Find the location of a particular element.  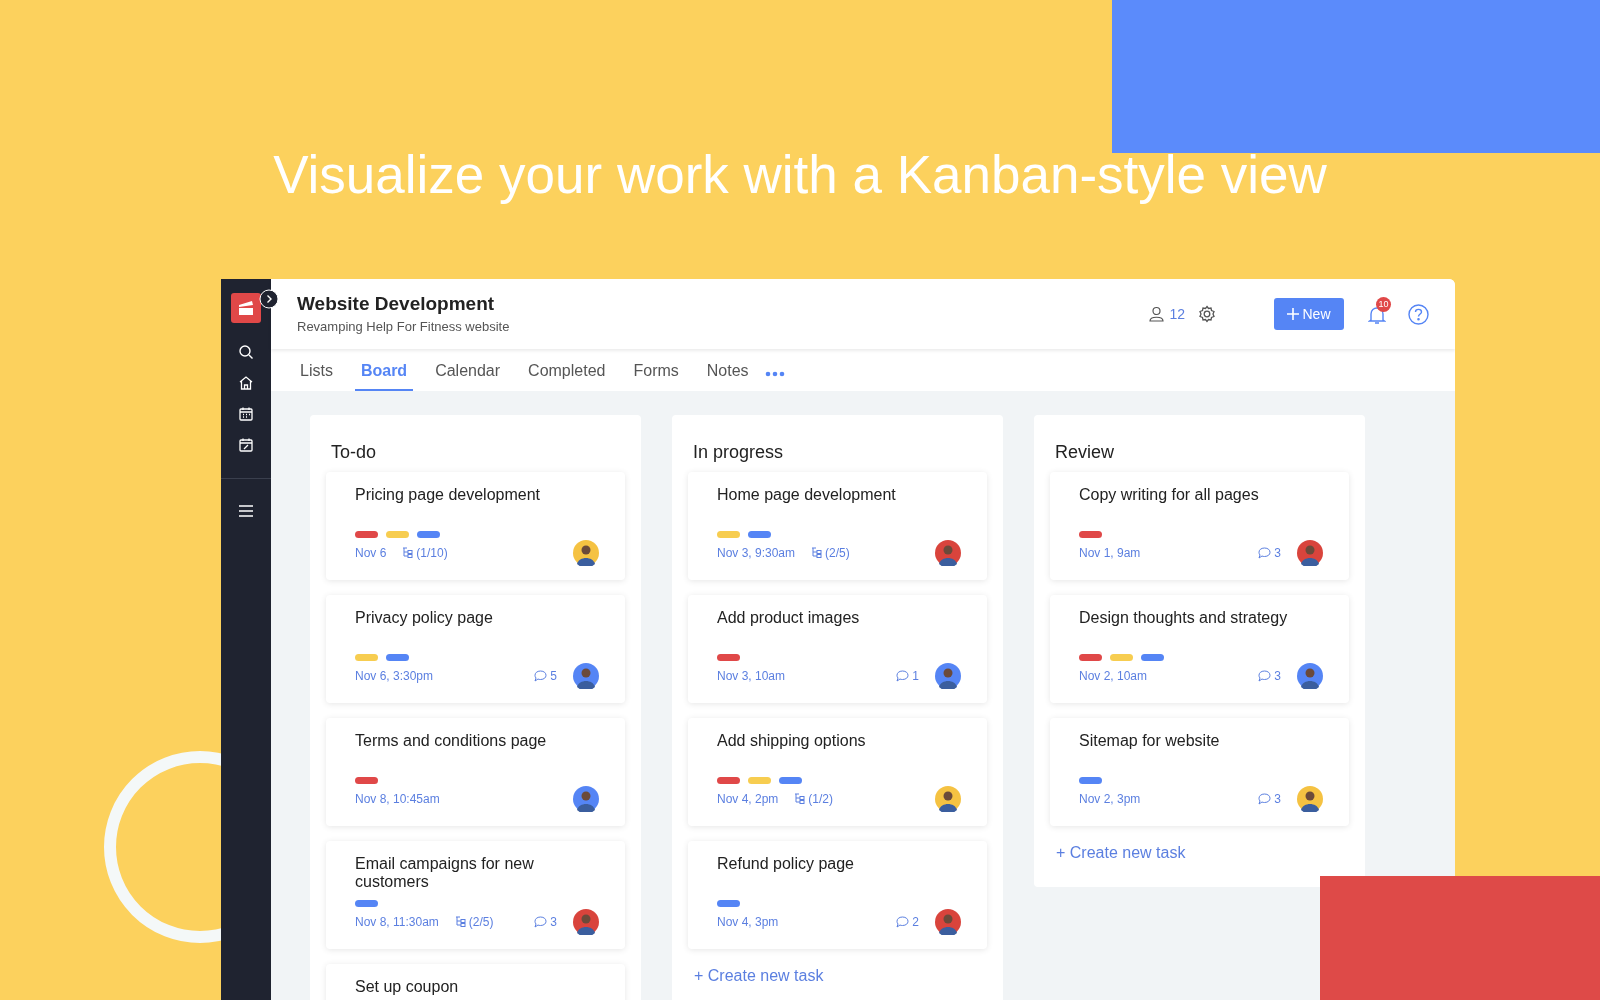

due-date: Nov 8, 11:30am is located at coordinates (397, 922).